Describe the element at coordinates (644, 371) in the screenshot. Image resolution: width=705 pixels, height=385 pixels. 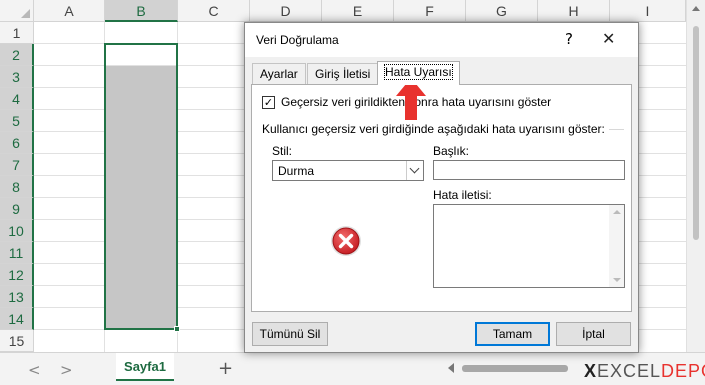
I see `exceldepo-logo: XEXCELDEPO` at that location.